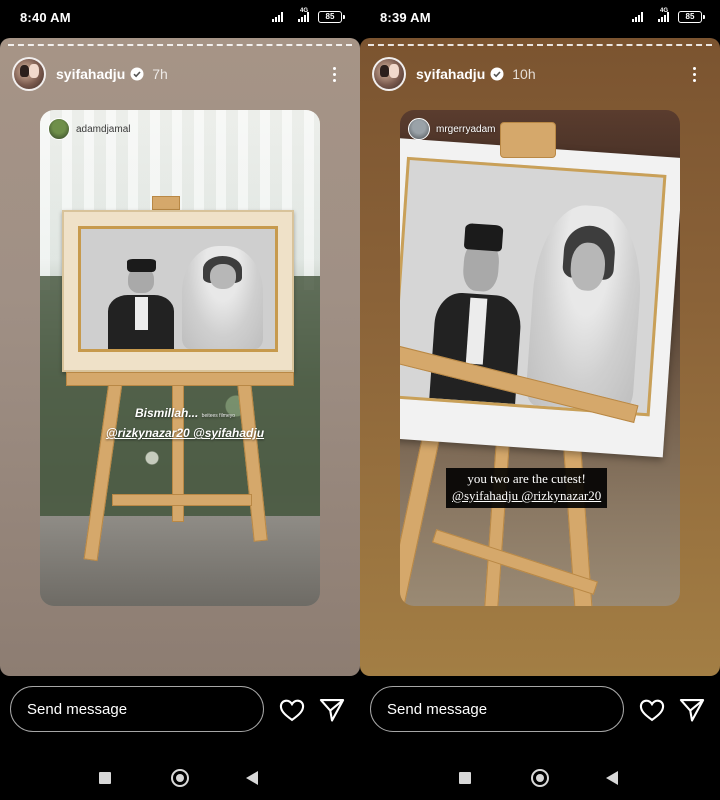 This screenshot has height=800, width=720. What do you see at coordinates (180, 379) in the screenshot?
I see `easel-shelf` at bounding box center [180, 379].